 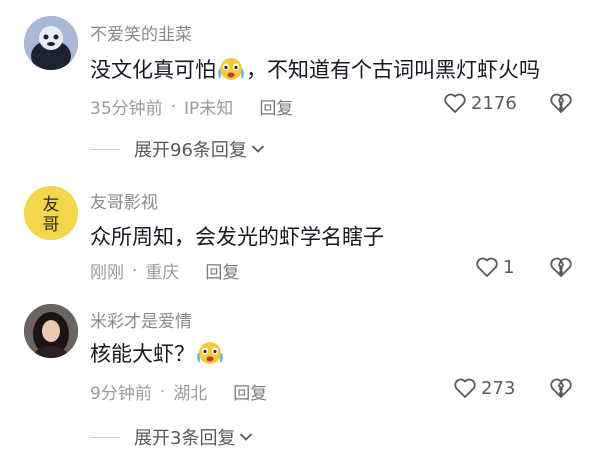 I want to click on username: 米彩才是爱情, so click(x=141, y=319).